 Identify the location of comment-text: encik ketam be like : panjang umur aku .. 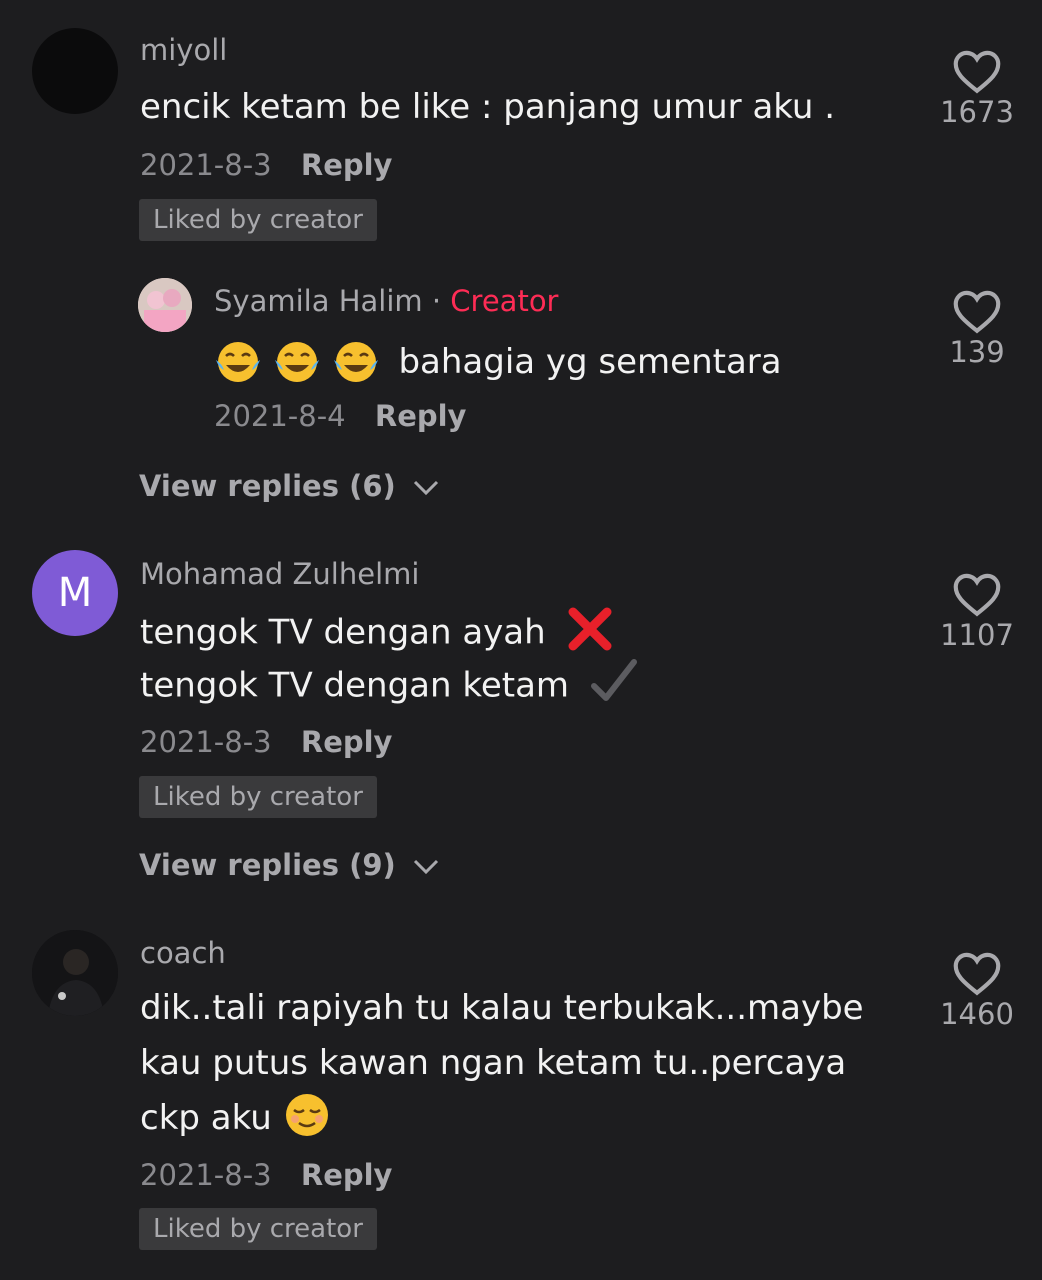
(488, 107).